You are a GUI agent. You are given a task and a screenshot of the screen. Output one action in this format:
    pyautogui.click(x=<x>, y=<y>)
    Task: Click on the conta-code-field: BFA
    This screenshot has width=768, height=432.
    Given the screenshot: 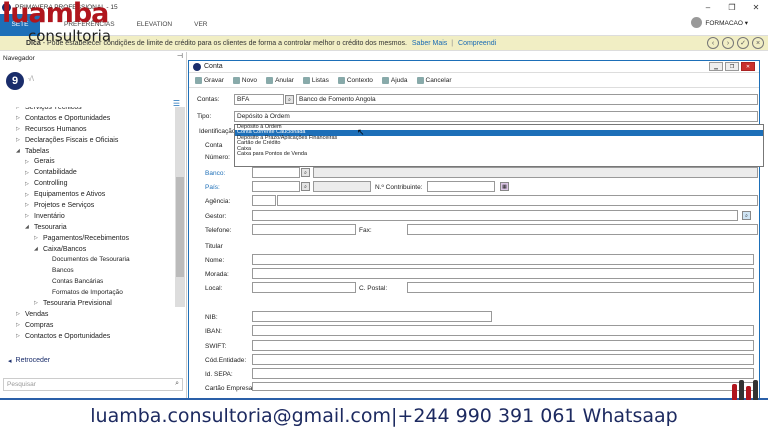 What is the action you would take?
    pyautogui.click(x=259, y=99)
    